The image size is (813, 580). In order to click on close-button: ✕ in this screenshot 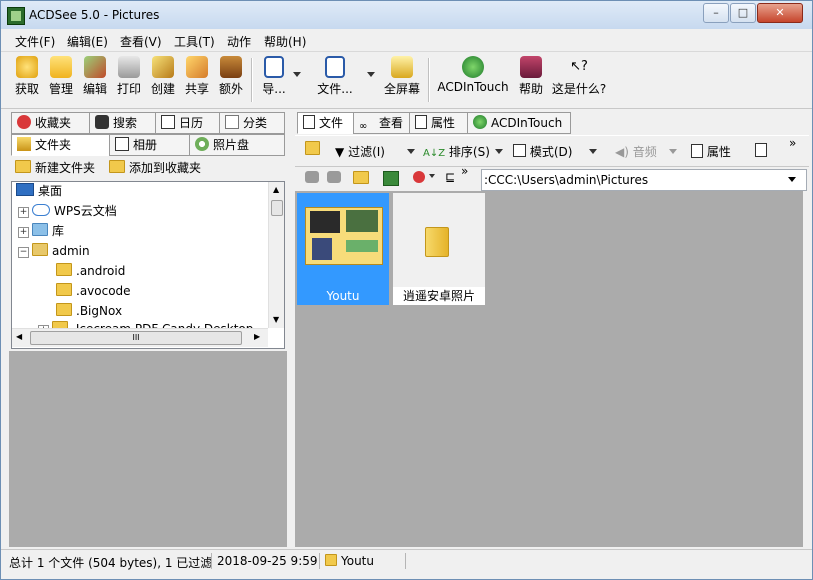, I will do `click(780, 13)`.